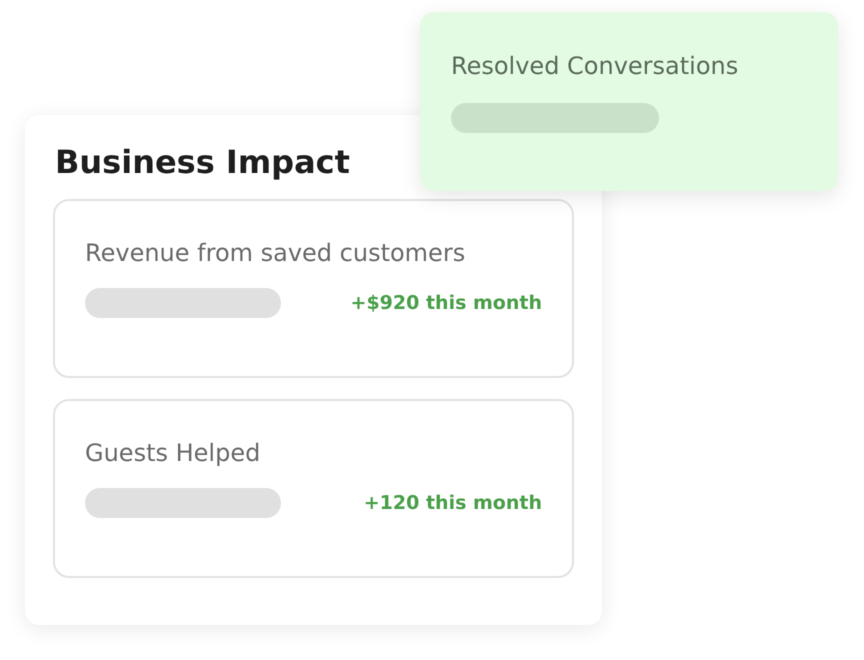 This screenshot has width=864, height=660. I want to click on card-title: Business Impact, so click(203, 162).